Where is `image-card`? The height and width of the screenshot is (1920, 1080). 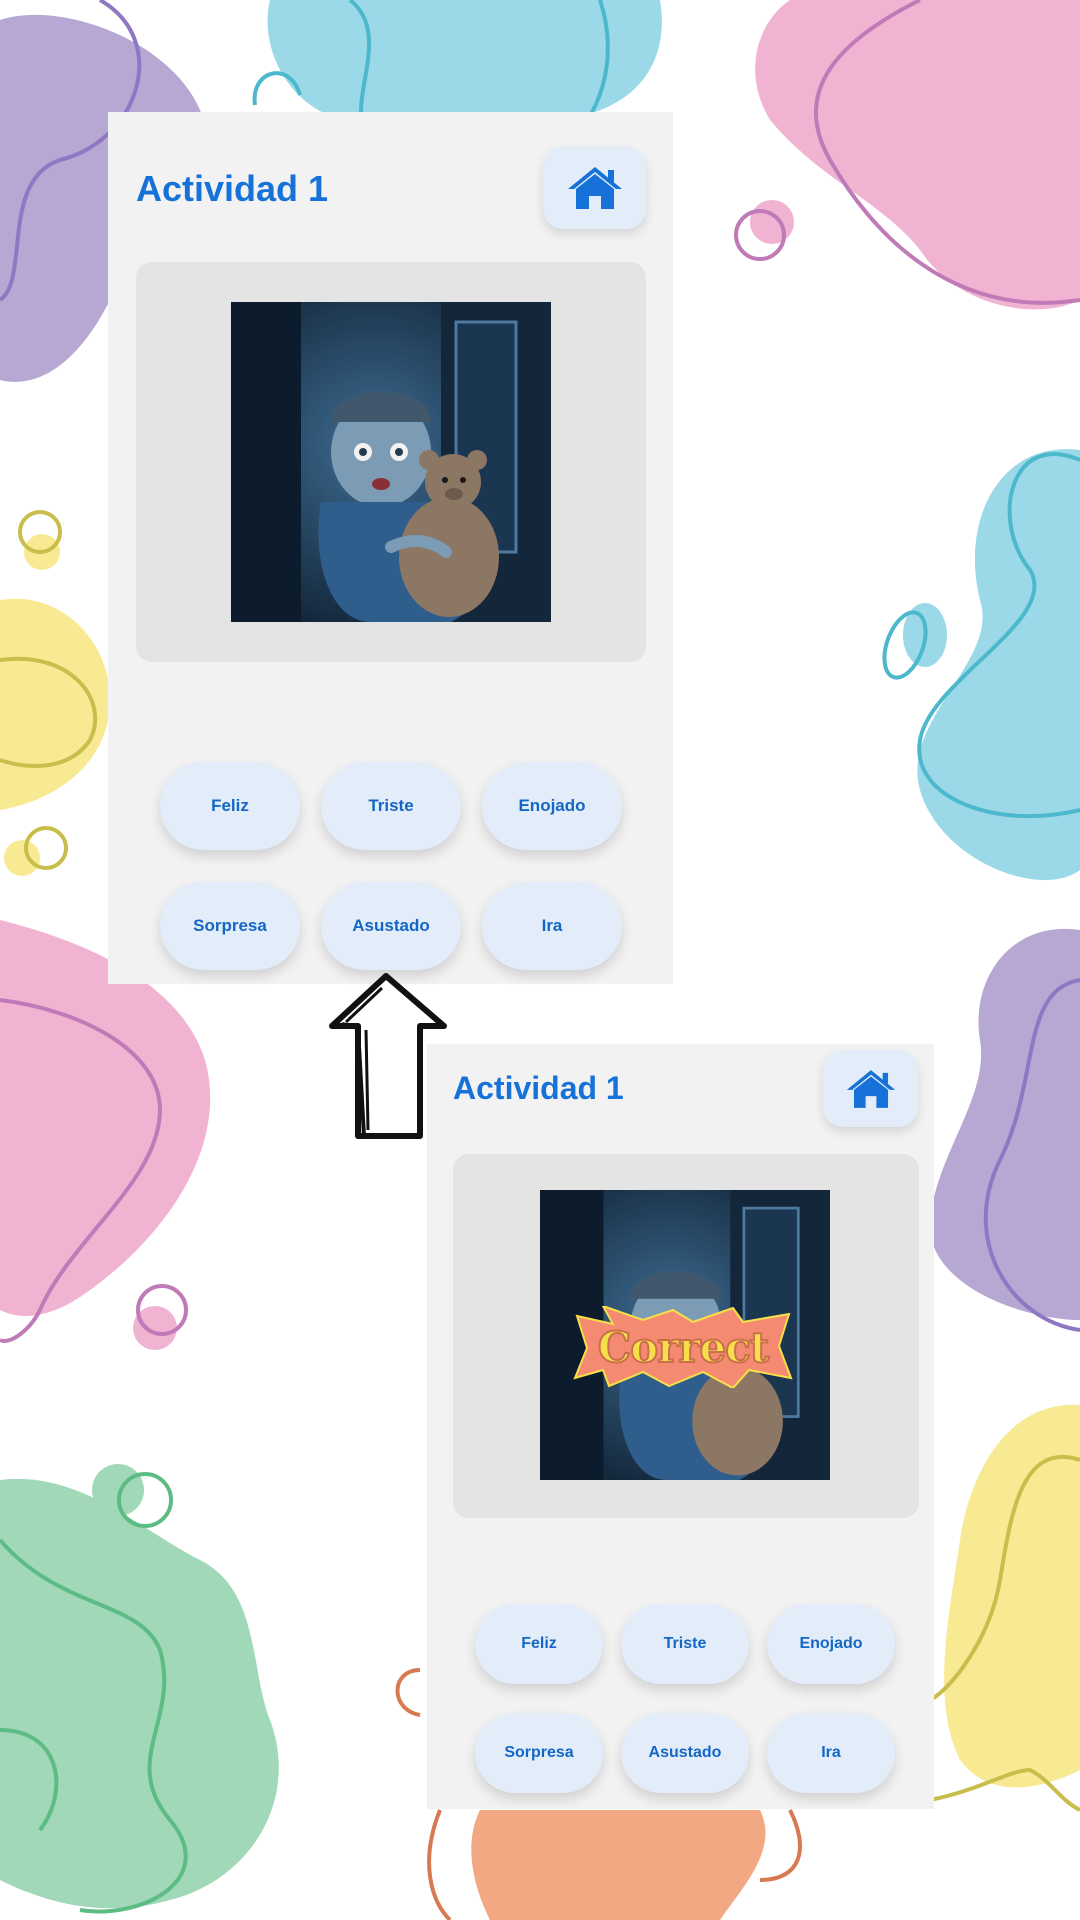
image-card is located at coordinates (391, 462).